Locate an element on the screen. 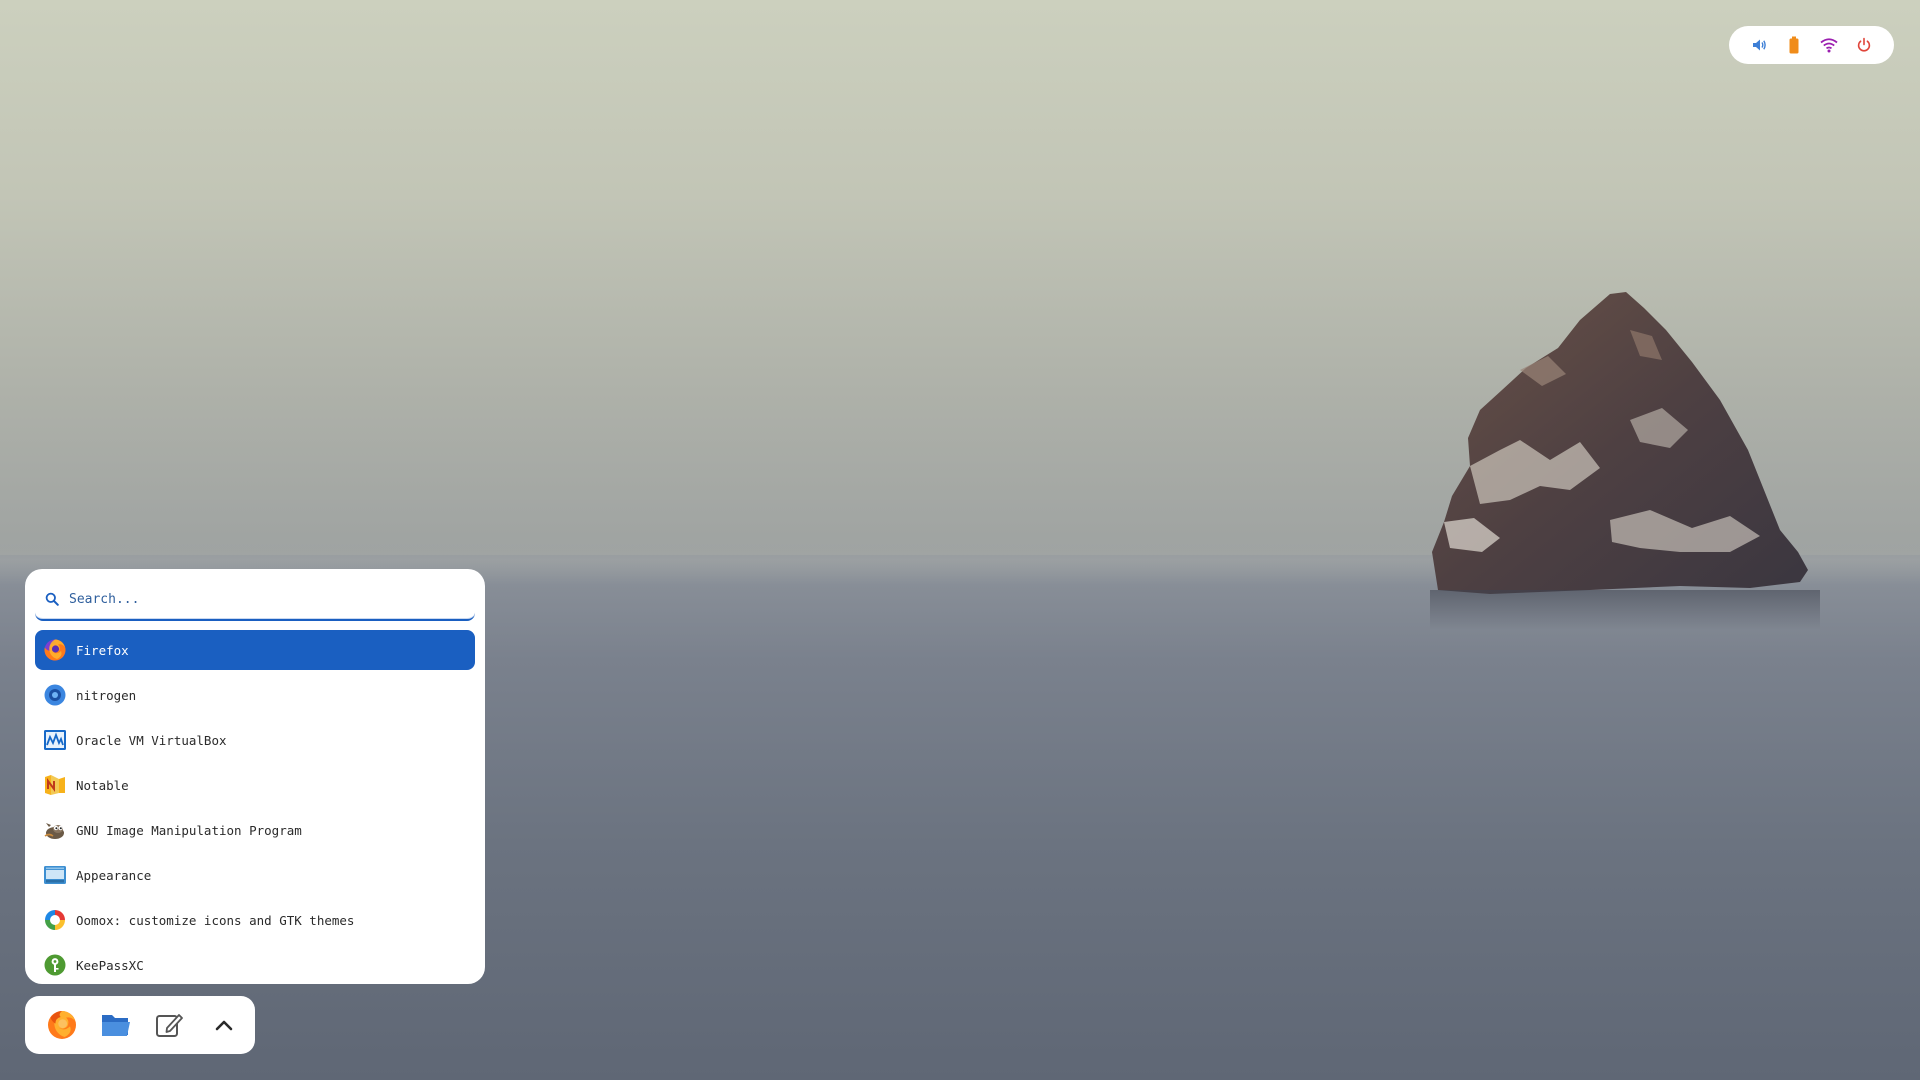 Image resolution: width=1920 pixels, height=1080 pixels. dock-text-editor-button is located at coordinates (170, 1025).